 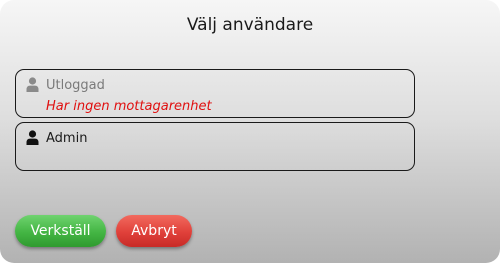 What do you see at coordinates (215, 146) in the screenshot?
I see `user-item-admin: Admin` at bounding box center [215, 146].